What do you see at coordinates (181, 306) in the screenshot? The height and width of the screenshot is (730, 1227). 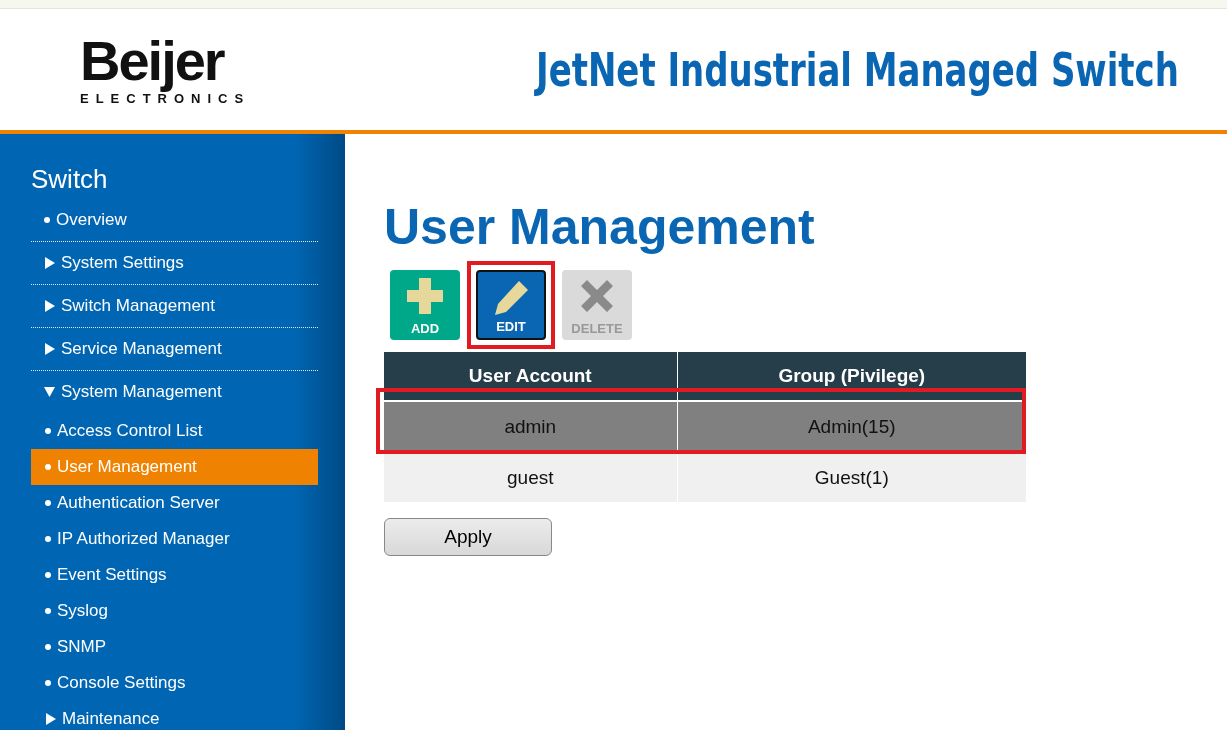 I see `nav-item: Switch Management` at bounding box center [181, 306].